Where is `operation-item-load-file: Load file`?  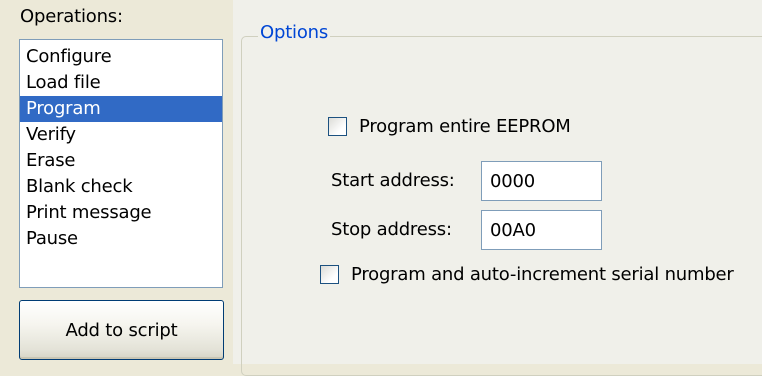
operation-item-load-file: Load file is located at coordinates (121, 83).